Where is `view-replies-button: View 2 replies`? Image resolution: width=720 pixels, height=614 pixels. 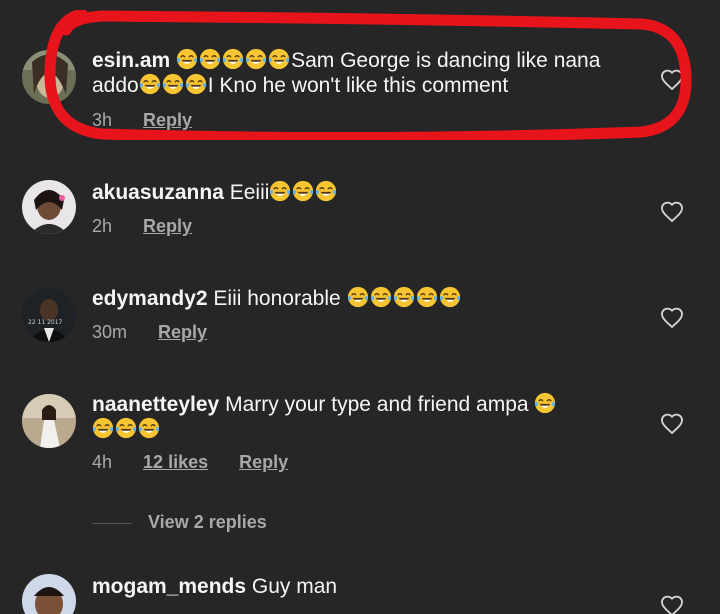 view-replies-button: View 2 replies is located at coordinates (179, 522).